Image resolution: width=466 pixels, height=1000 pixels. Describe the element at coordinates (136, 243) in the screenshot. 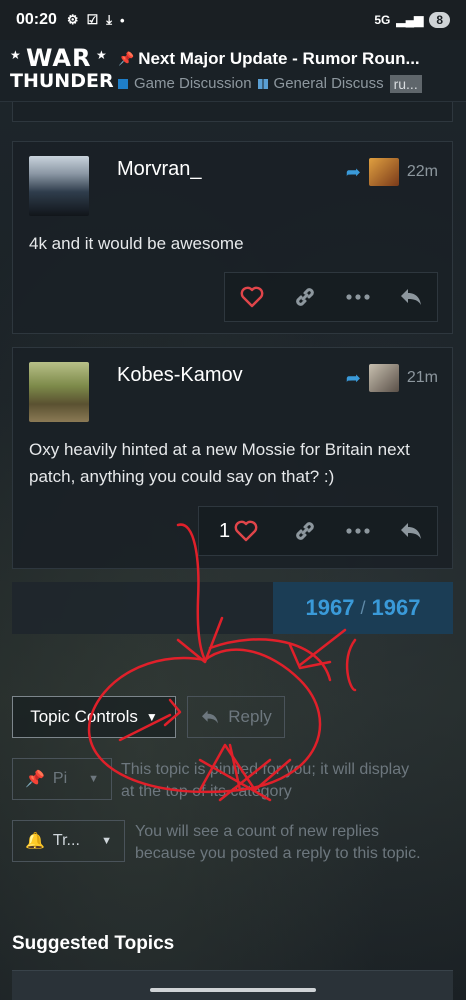

I see `post-body: 4k and it would be awesome` at that location.